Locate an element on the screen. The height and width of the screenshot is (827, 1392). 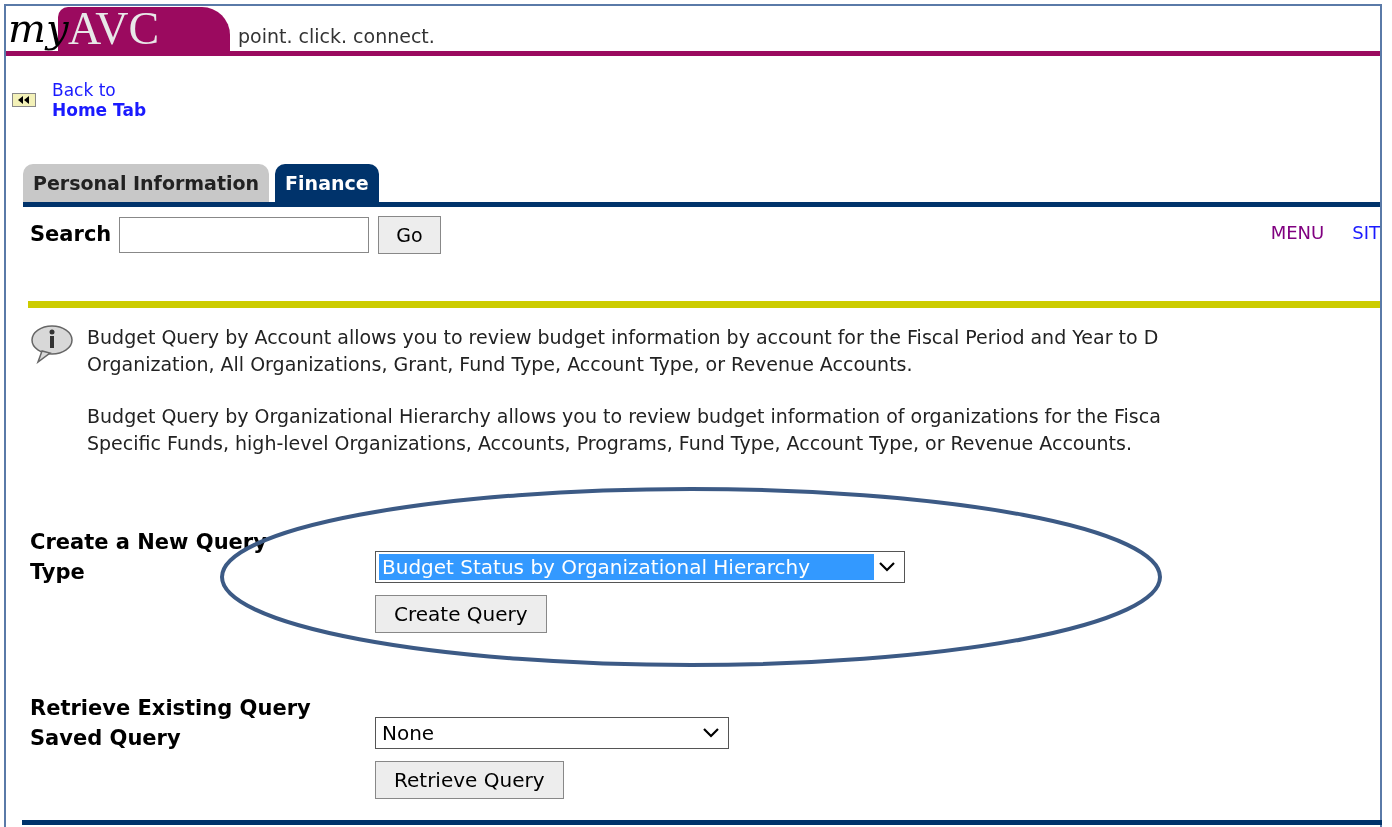
field-label: Type is located at coordinates (58, 572).